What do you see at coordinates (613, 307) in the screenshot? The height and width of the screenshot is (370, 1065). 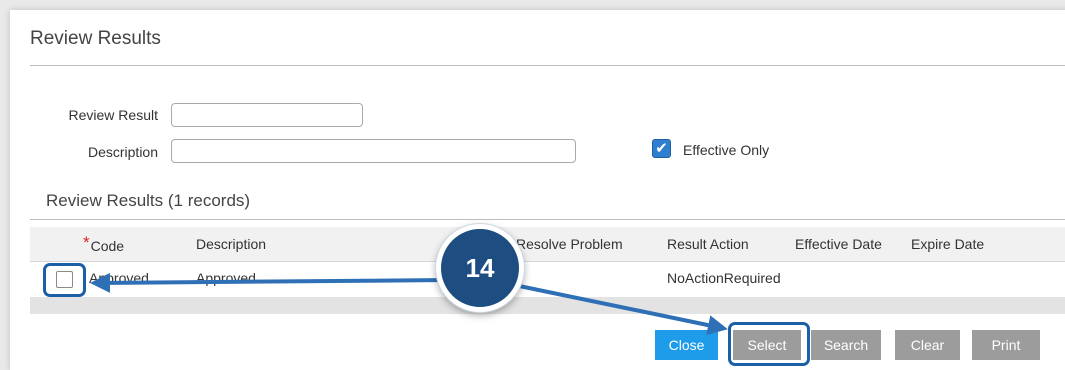 I see `callout-arrow-to-select` at bounding box center [613, 307].